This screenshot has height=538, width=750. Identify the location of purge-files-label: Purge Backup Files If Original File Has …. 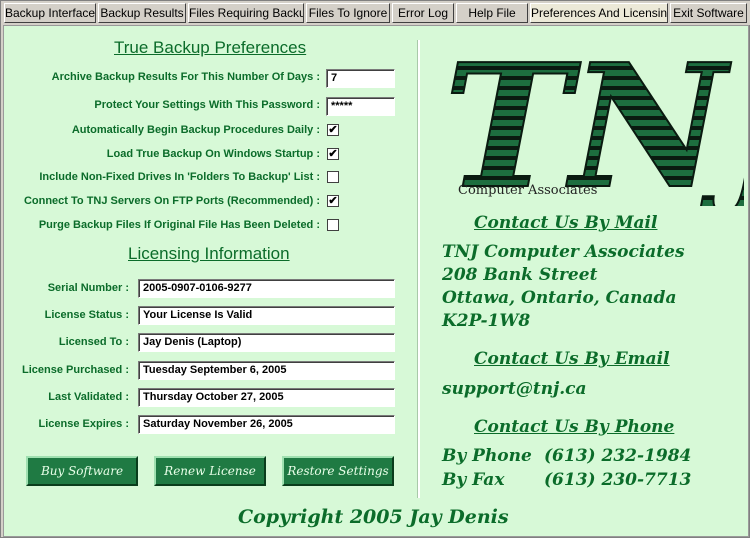
(179, 225).